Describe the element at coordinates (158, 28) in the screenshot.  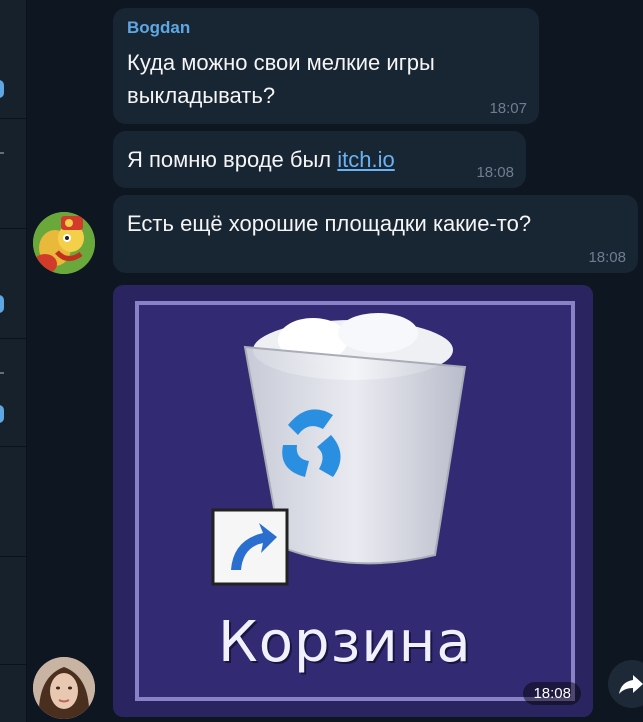
I see `sender-name: Bogdan` at that location.